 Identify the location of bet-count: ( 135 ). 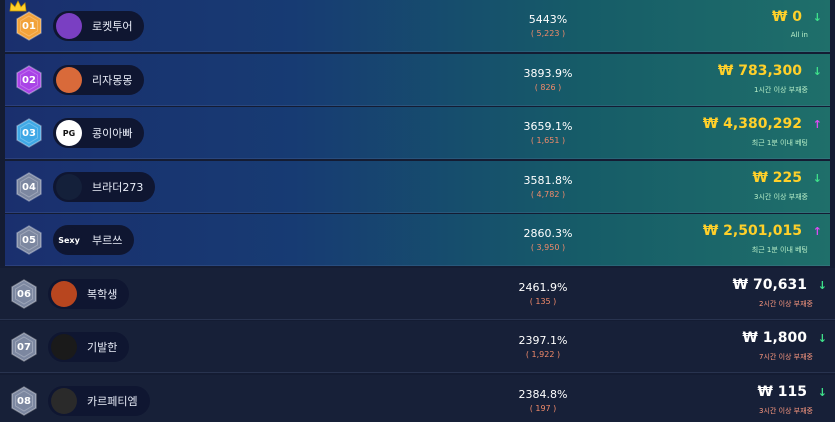
(543, 301).